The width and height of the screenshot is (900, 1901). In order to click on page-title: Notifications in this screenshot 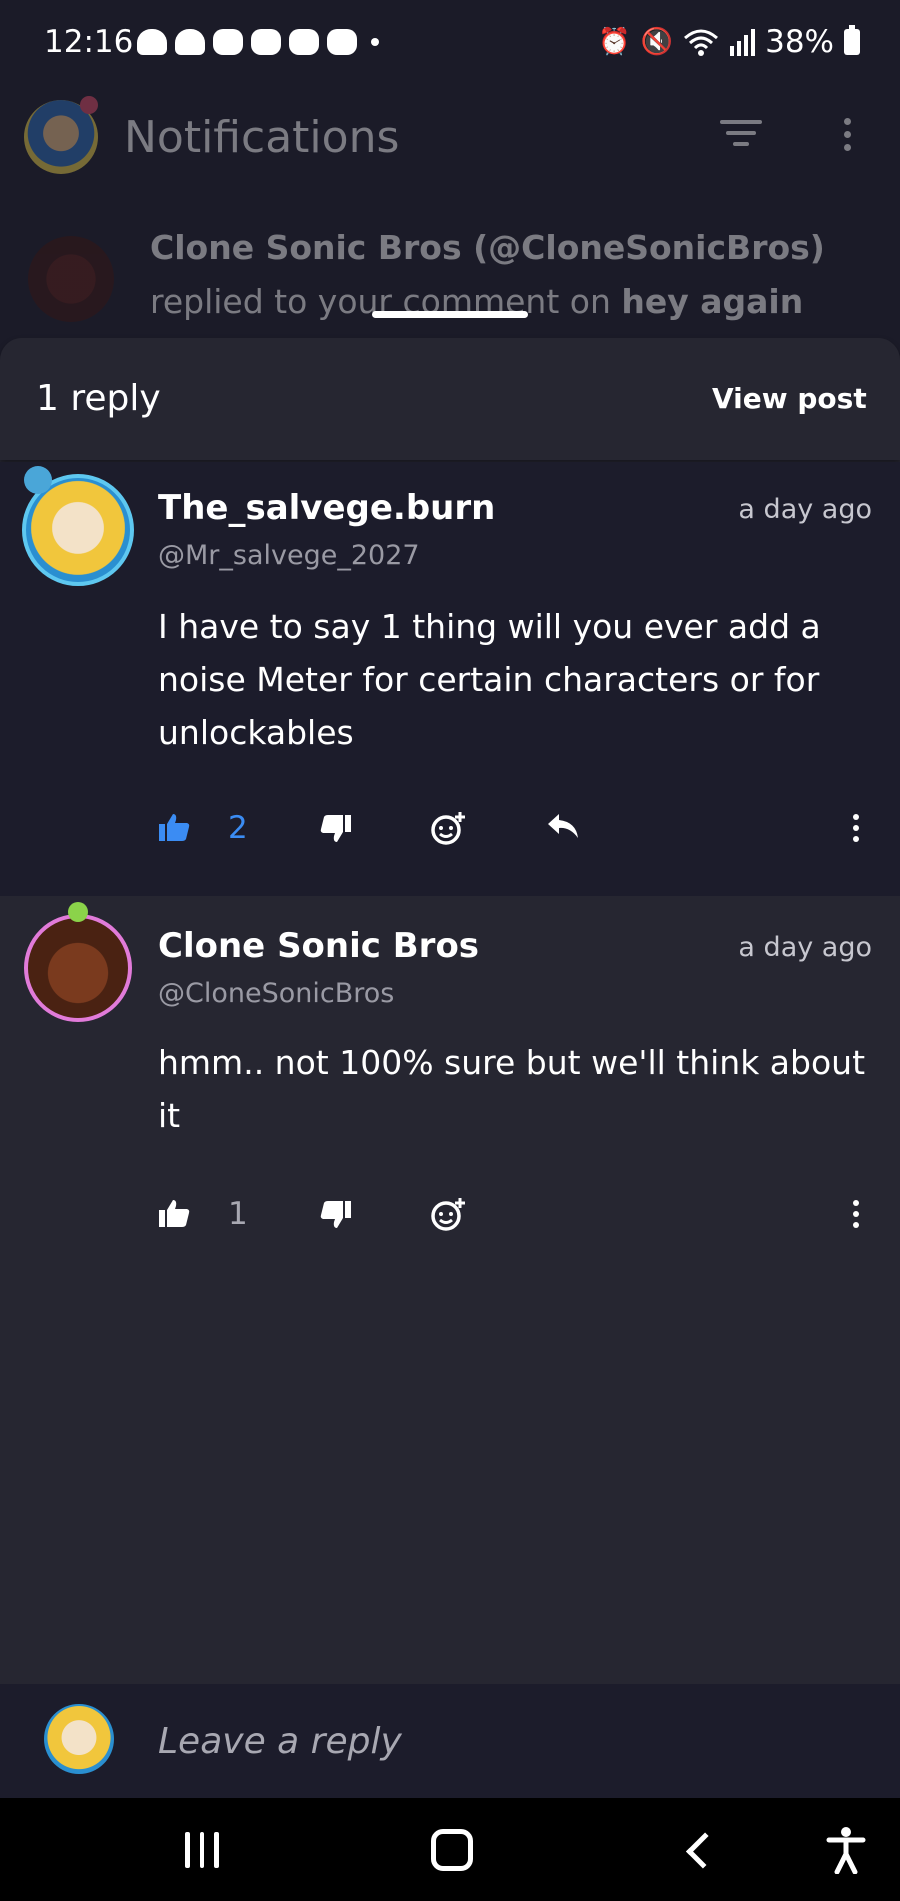, I will do `click(262, 137)`.